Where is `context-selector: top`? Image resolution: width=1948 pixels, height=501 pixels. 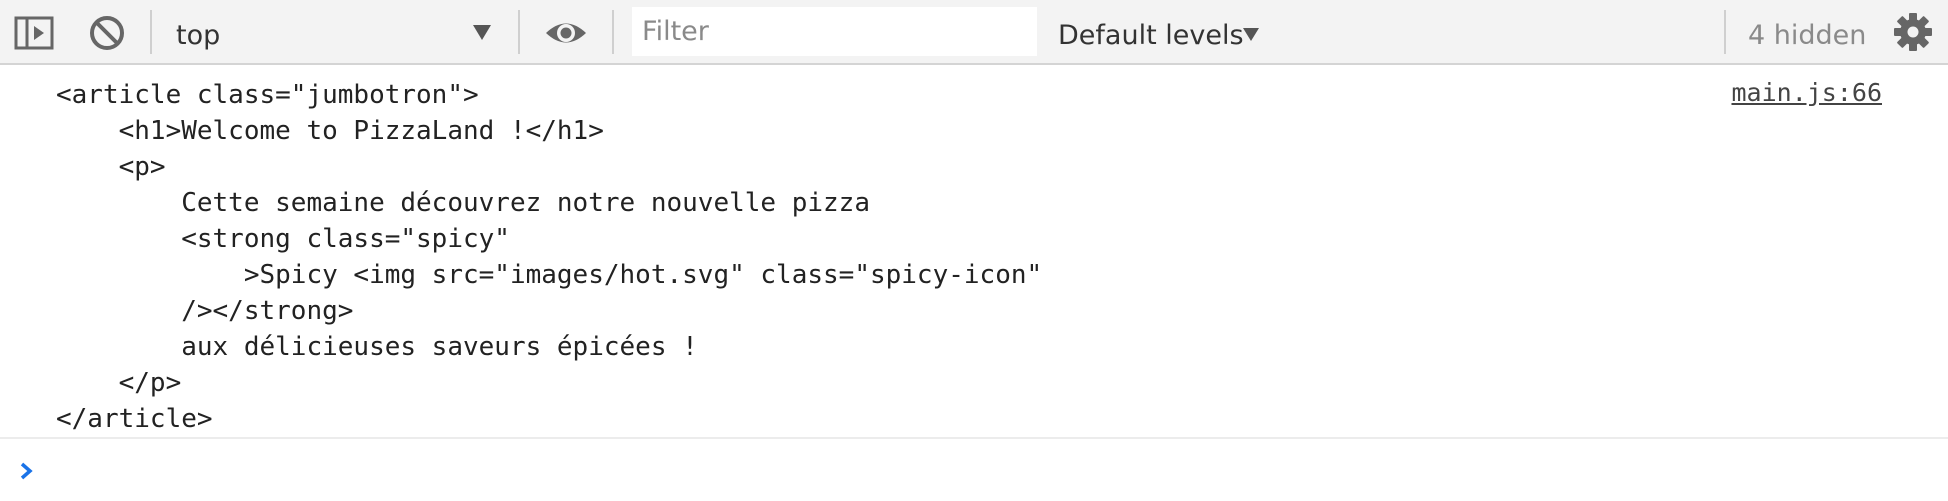
context-selector: top is located at coordinates (332, 33).